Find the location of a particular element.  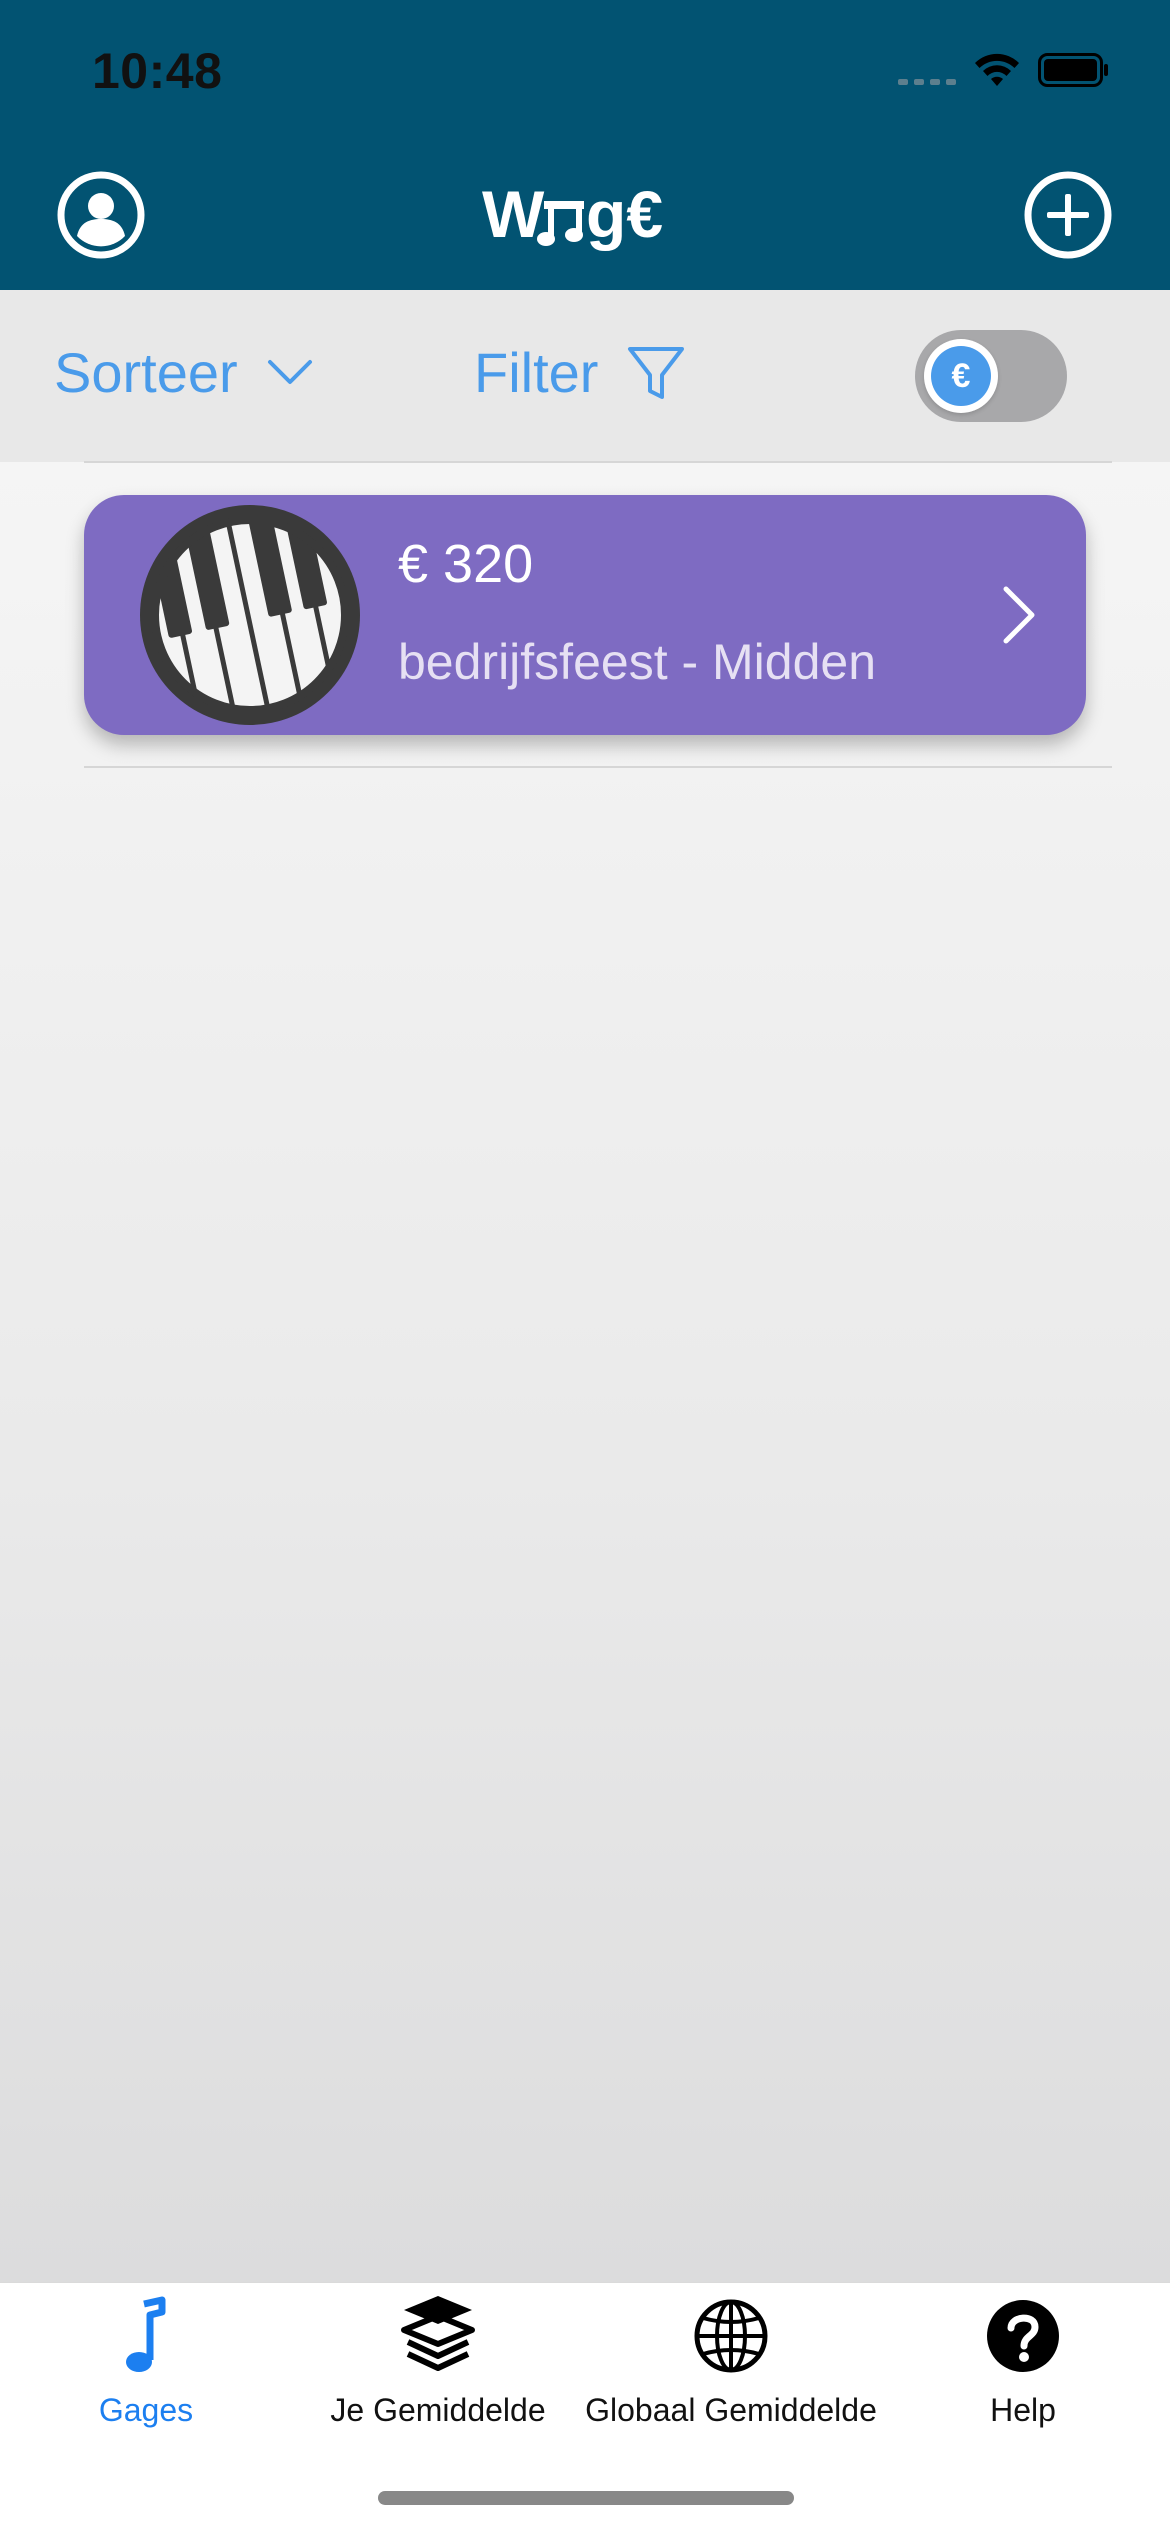

piano-keys-icon is located at coordinates (250, 615).